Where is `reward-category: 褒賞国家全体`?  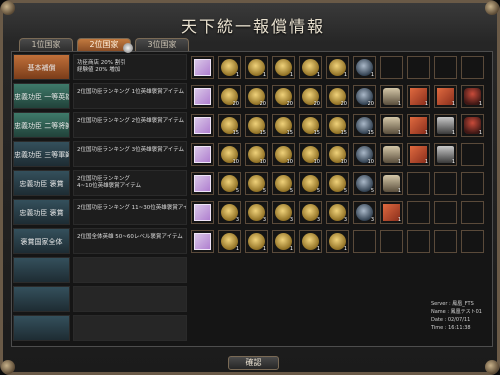 reward-category: 褒賞国家全体 is located at coordinates (41, 241).